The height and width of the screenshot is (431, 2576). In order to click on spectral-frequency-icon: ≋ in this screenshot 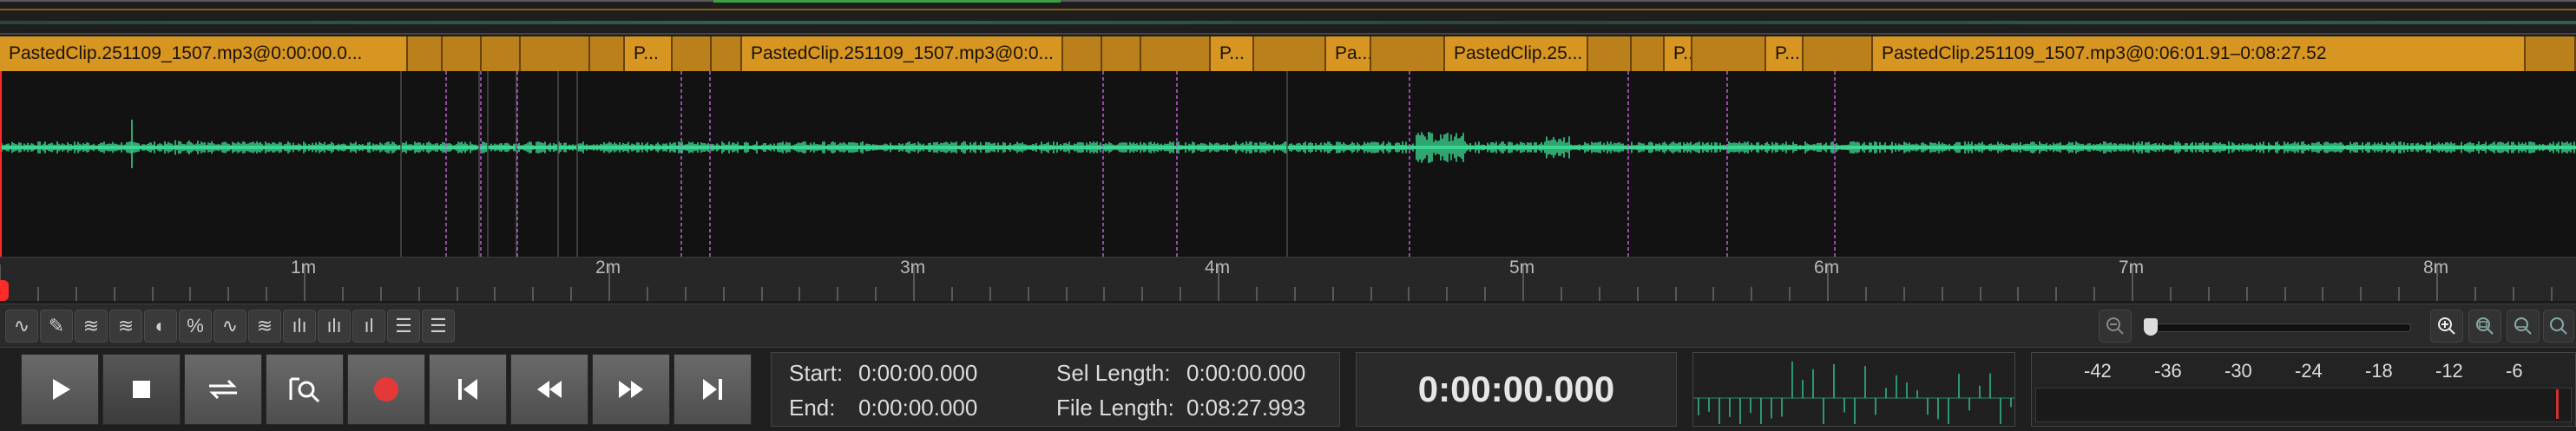, I will do `click(126, 326)`.